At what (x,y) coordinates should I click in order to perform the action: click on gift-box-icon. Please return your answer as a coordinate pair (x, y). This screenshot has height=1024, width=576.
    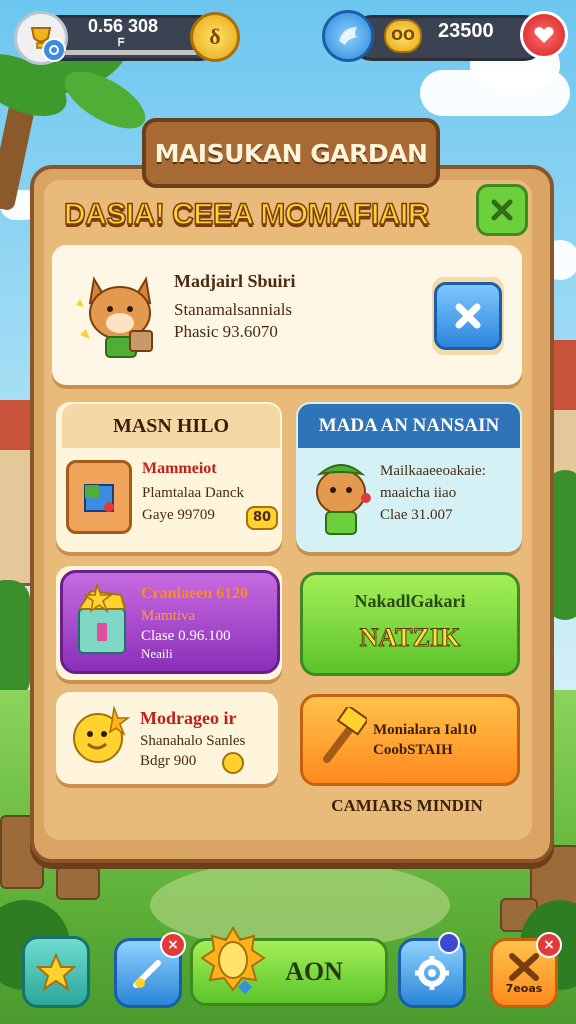
    Looking at the image, I should click on (101, 621).